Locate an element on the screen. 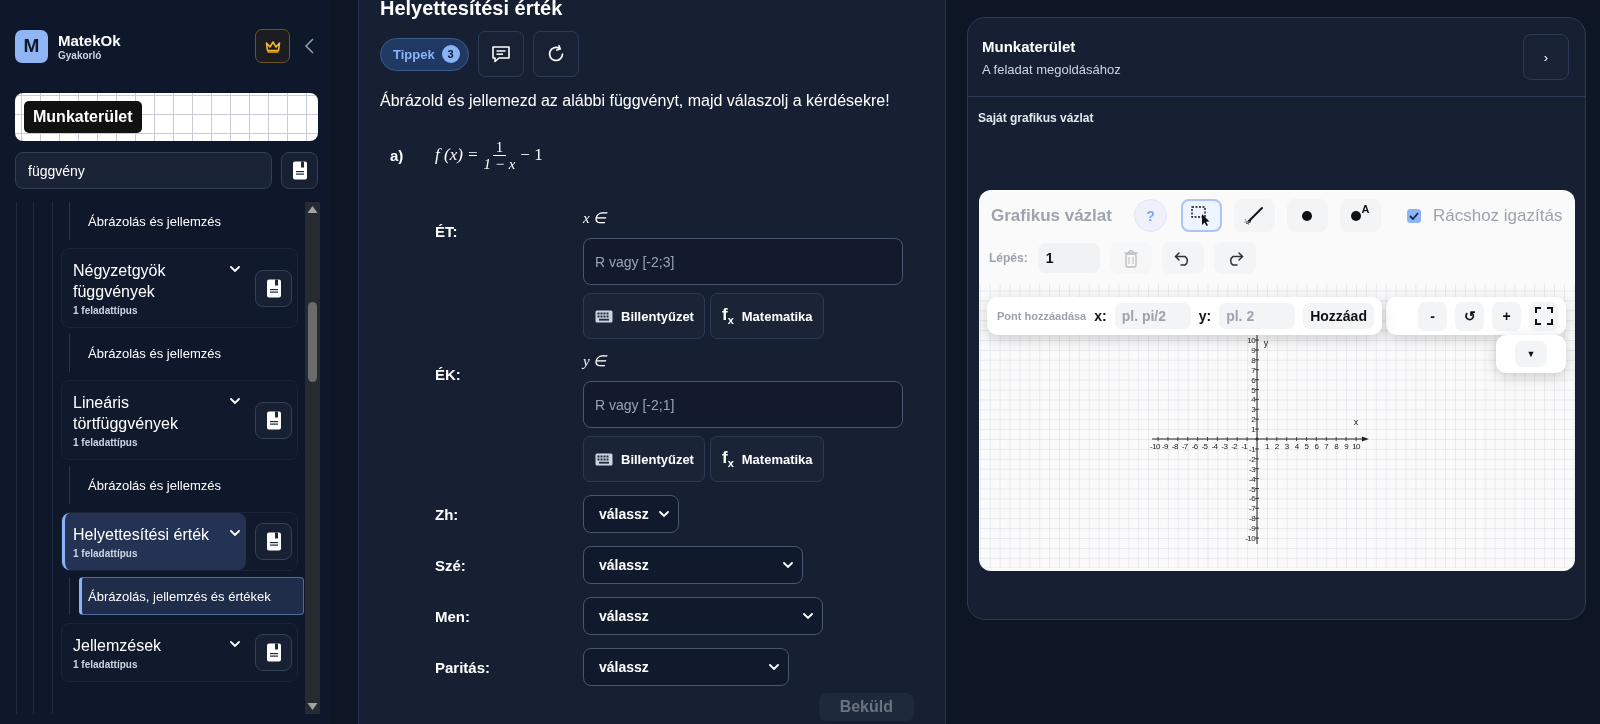 The width and height of the screenshot is (1600, 724). tick-label: 4 is located at coordinates (1296, 446).